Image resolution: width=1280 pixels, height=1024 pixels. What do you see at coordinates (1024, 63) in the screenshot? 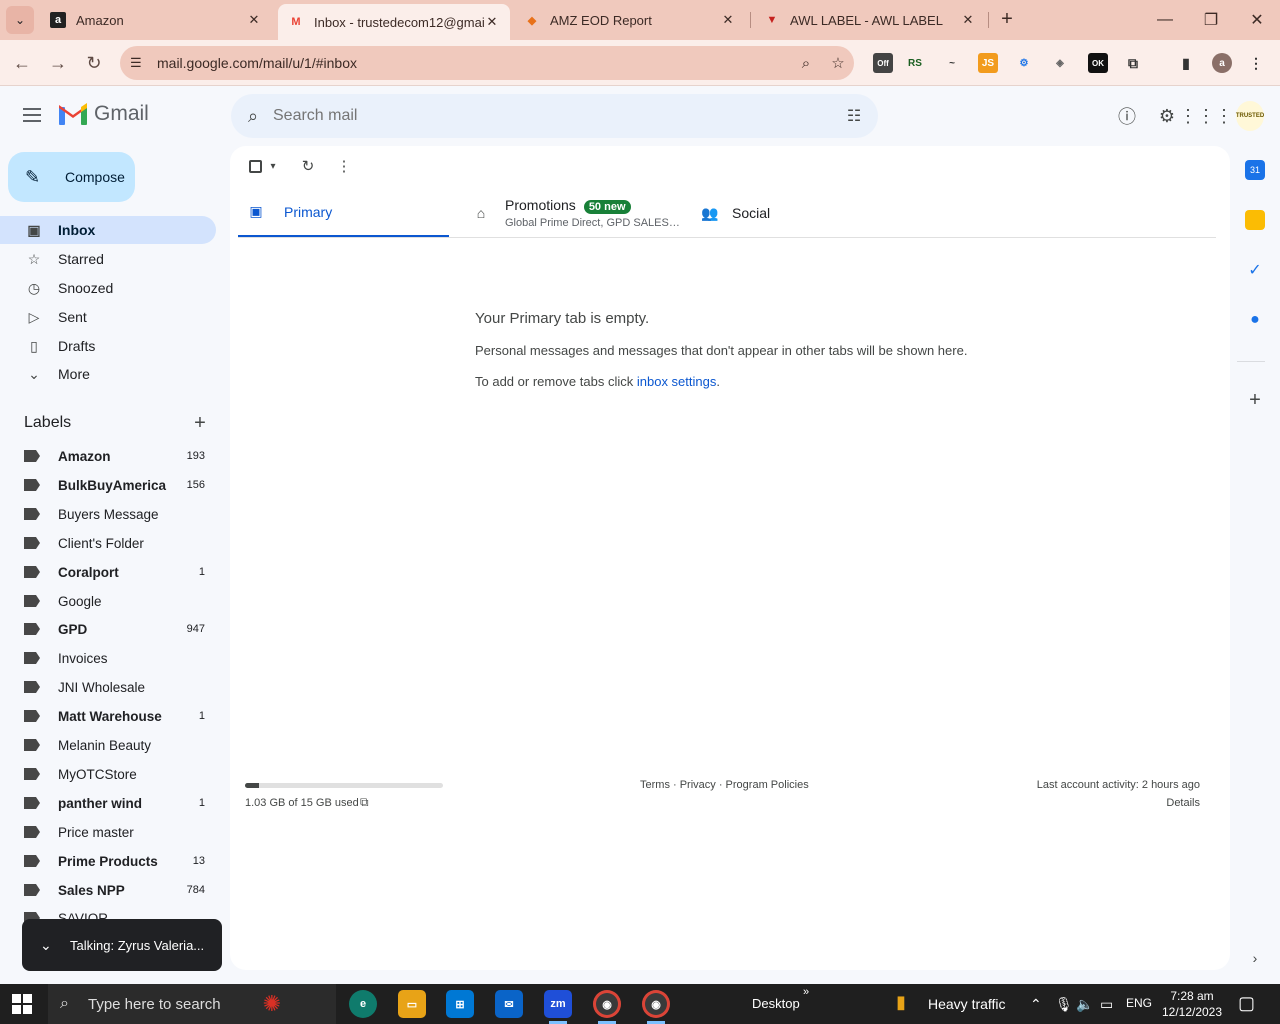
I see `extension-gear-icon: ⚙` at bounding box center [1024, 63].